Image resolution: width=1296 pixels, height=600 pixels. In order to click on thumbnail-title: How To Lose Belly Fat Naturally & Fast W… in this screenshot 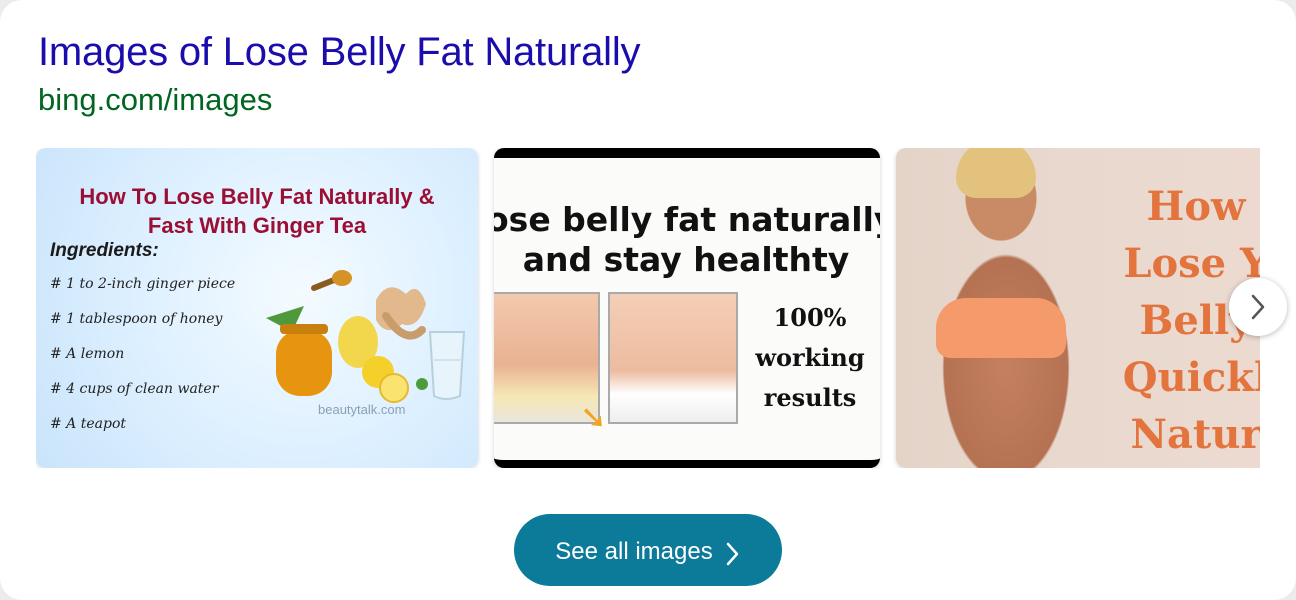, I will do `click(257, 211)`.